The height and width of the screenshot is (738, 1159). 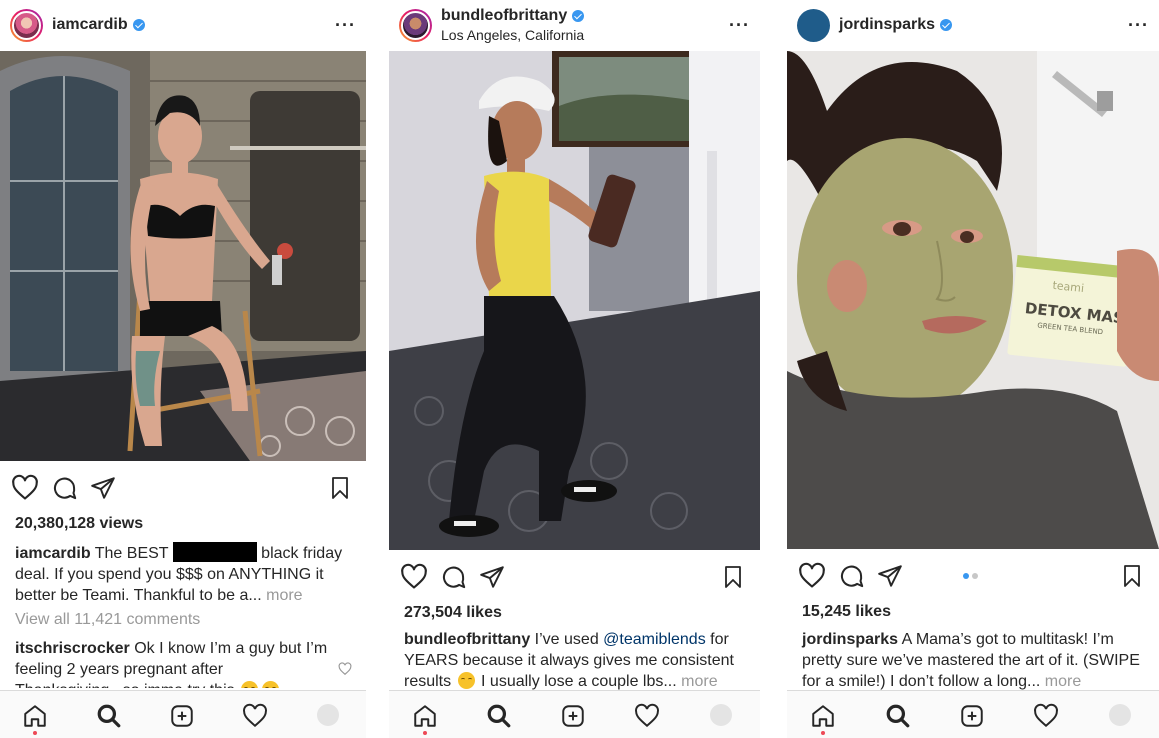 I want to click on like-count: 15,245 likes, so click(x=846, y=612).